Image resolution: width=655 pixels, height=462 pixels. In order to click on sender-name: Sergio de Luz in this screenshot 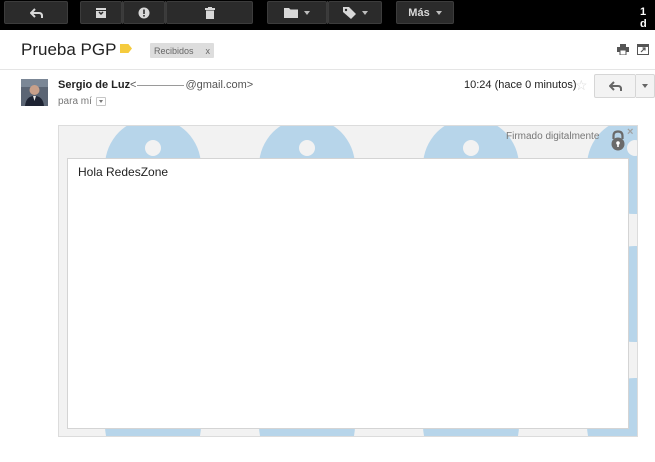, I will do `click(94, 85)`.